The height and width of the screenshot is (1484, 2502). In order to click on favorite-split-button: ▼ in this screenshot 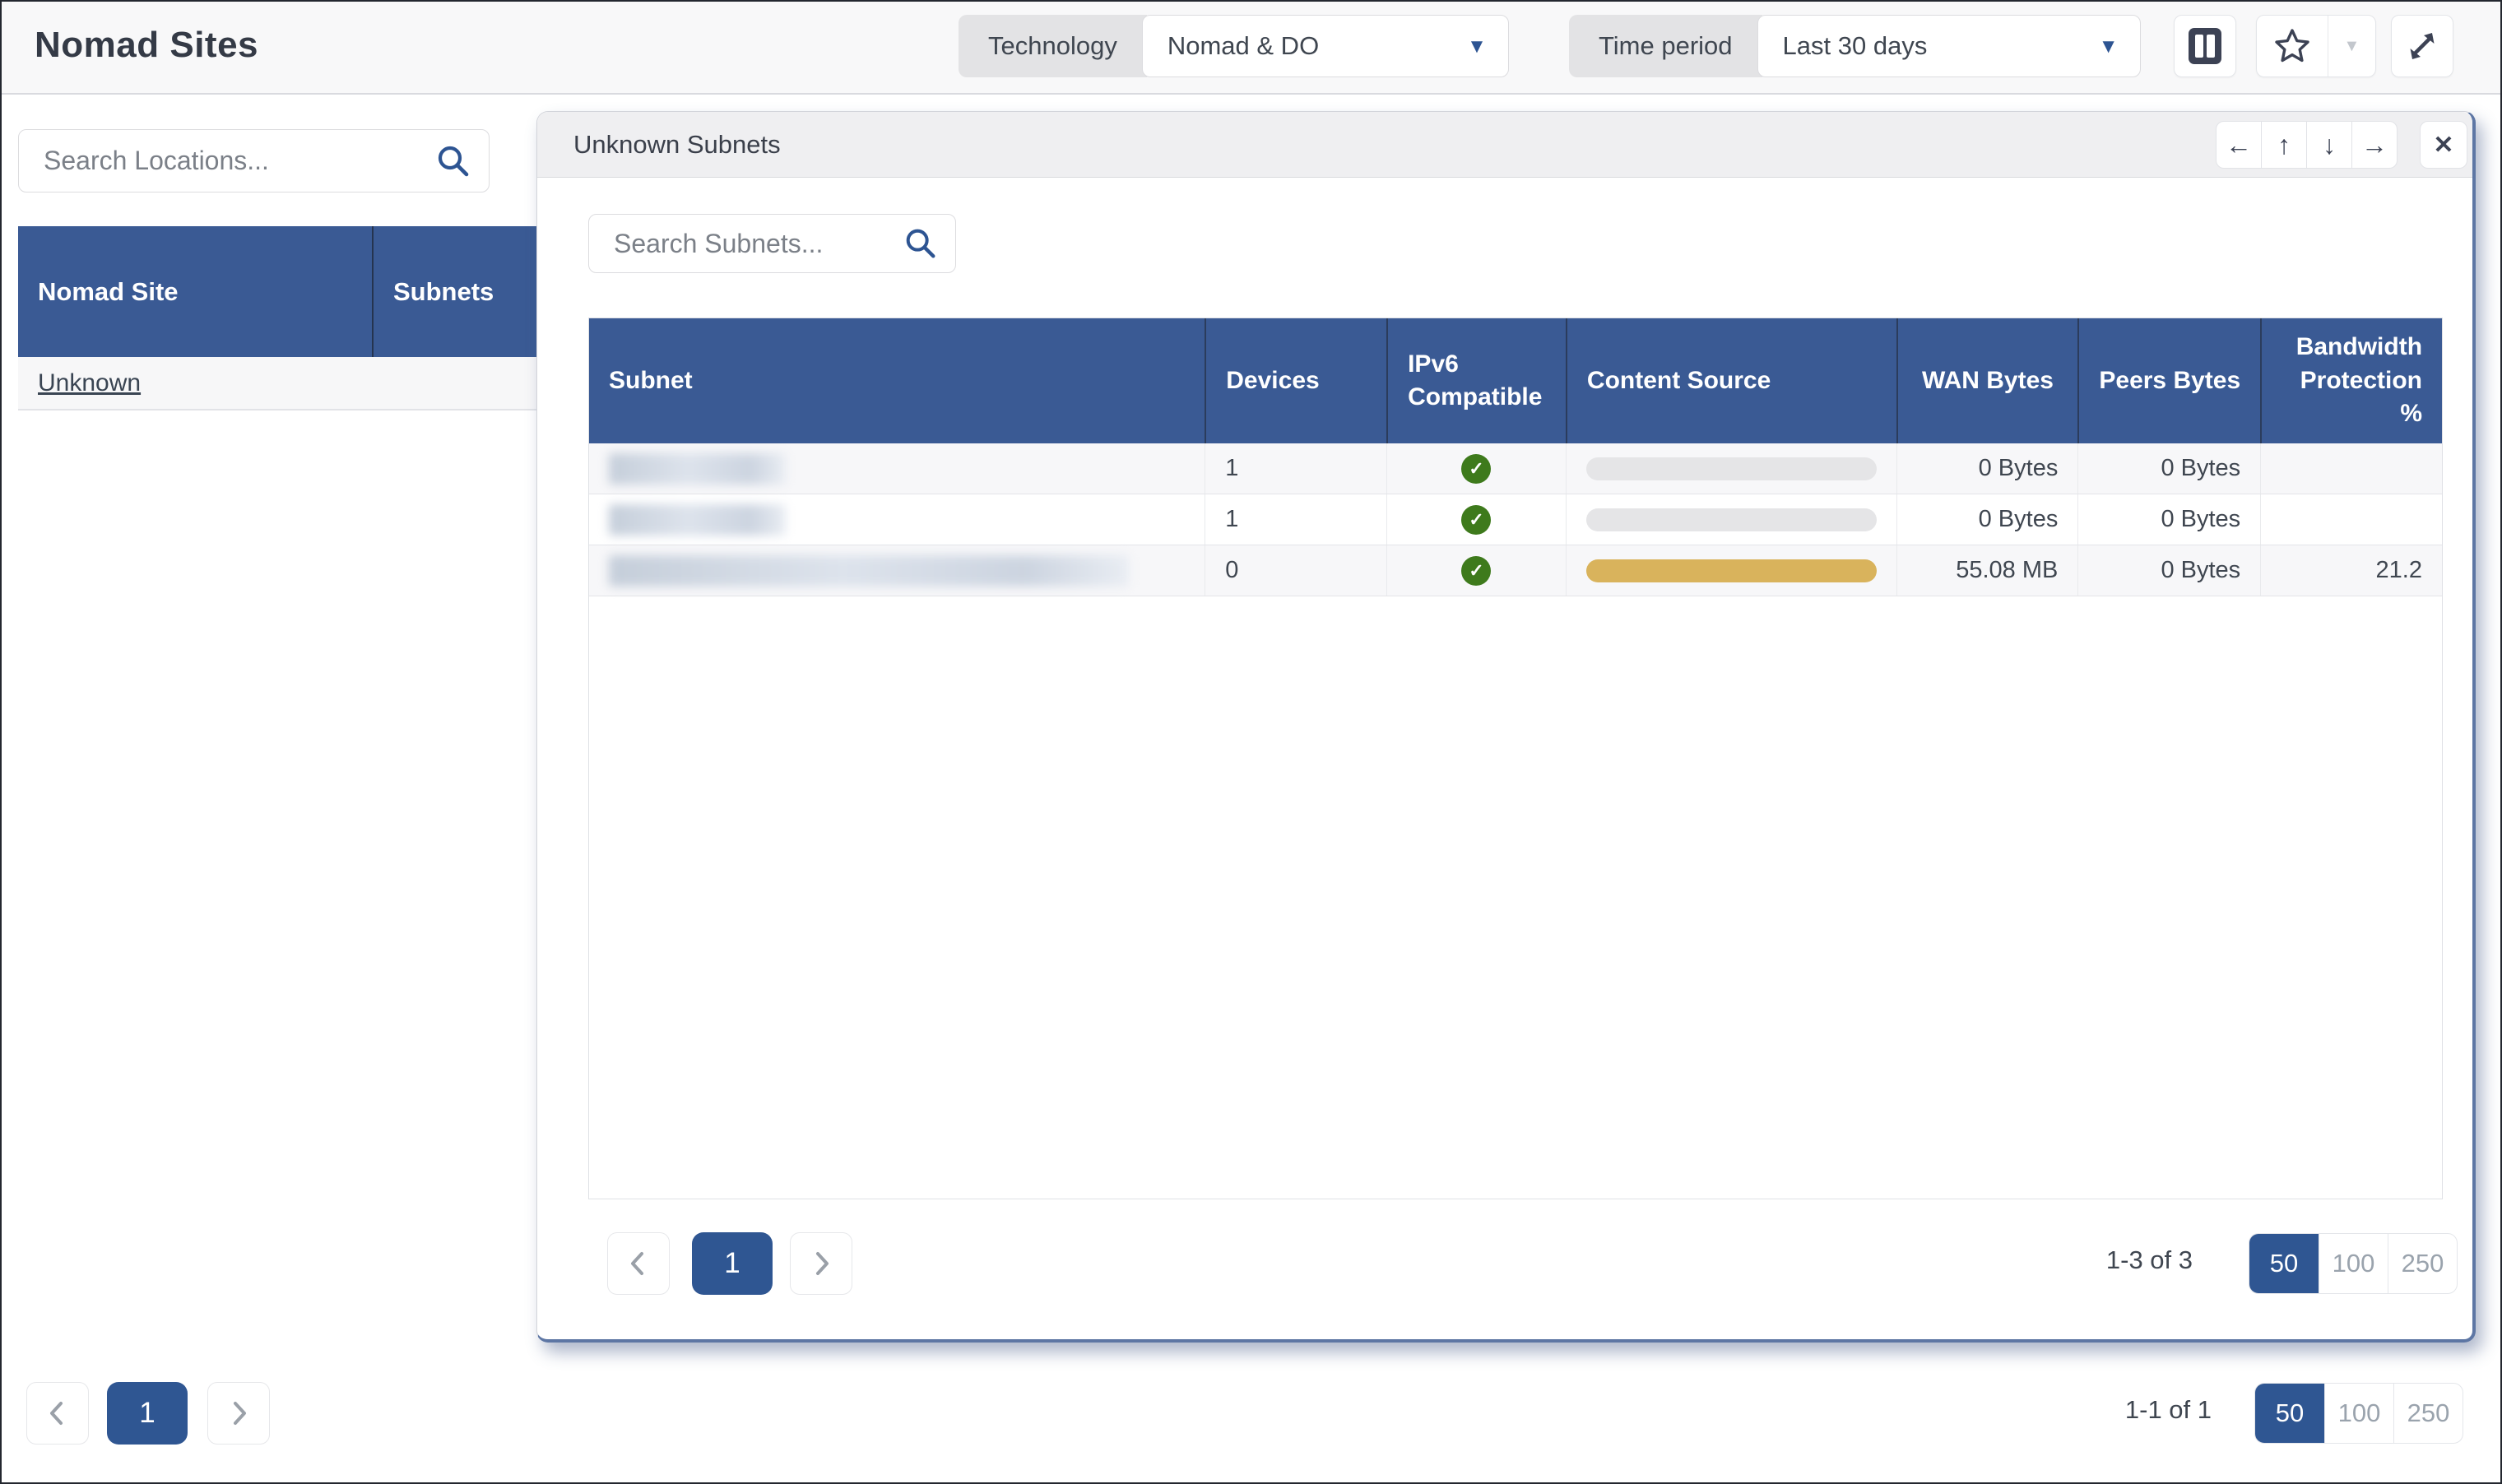, I will do `click(2316, 46)`.